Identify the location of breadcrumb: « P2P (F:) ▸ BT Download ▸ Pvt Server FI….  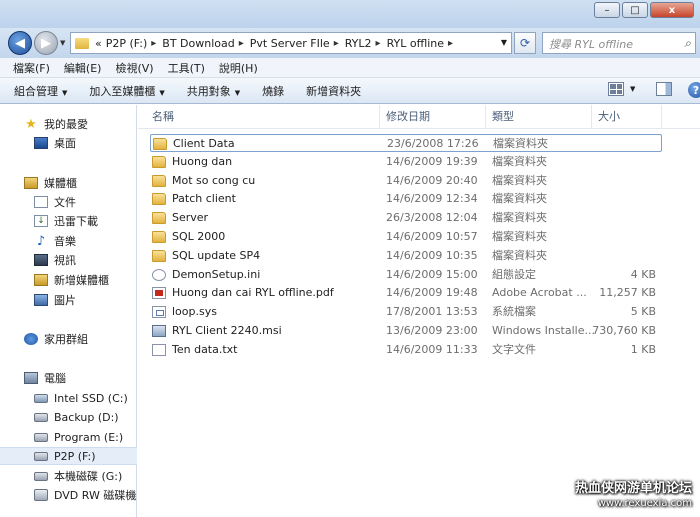
(291, 43).